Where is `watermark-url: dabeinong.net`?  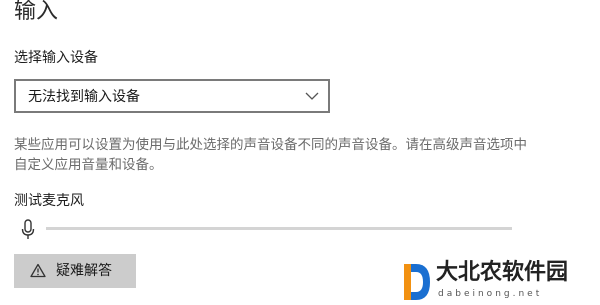
watermark-url: dabeinong.net is located at coordinates (490, 294).